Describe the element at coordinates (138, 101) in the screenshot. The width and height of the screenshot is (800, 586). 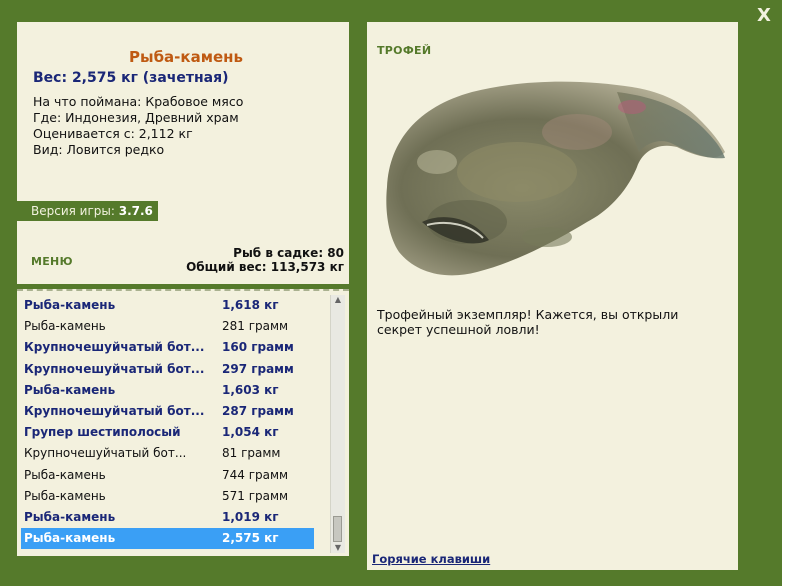
I see `bait-line: На что поймана: Крабовое мясо` at that location.